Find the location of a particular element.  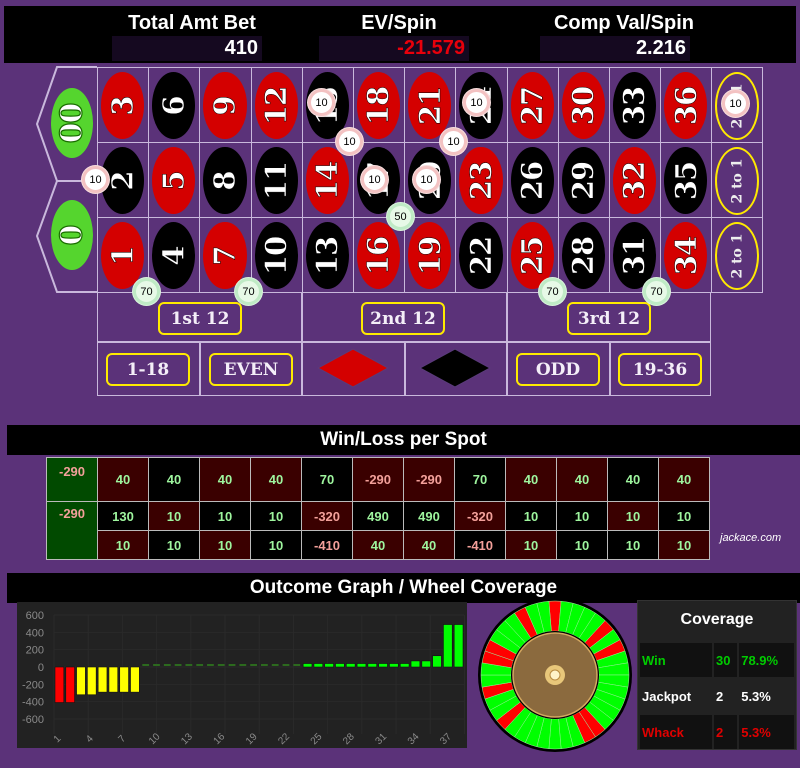

x-tick-label: 31 is located at coordinates (381, 739).